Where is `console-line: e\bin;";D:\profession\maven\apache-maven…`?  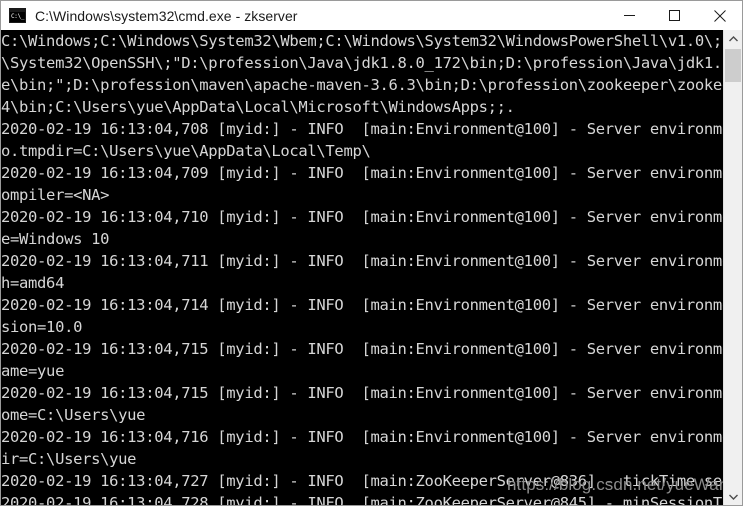 console-line: e\bin;";D:\profession\maven\apache-maven… is located at coordinates (362, 85).